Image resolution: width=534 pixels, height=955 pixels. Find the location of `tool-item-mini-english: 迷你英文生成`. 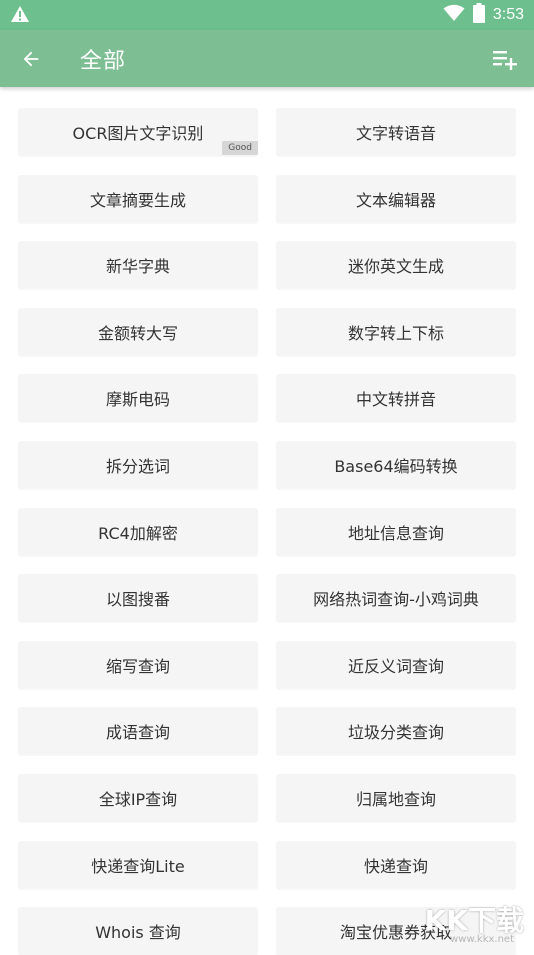

tool-item-mini-english: 迷你英文生成 is located at coordinates (396, 265).